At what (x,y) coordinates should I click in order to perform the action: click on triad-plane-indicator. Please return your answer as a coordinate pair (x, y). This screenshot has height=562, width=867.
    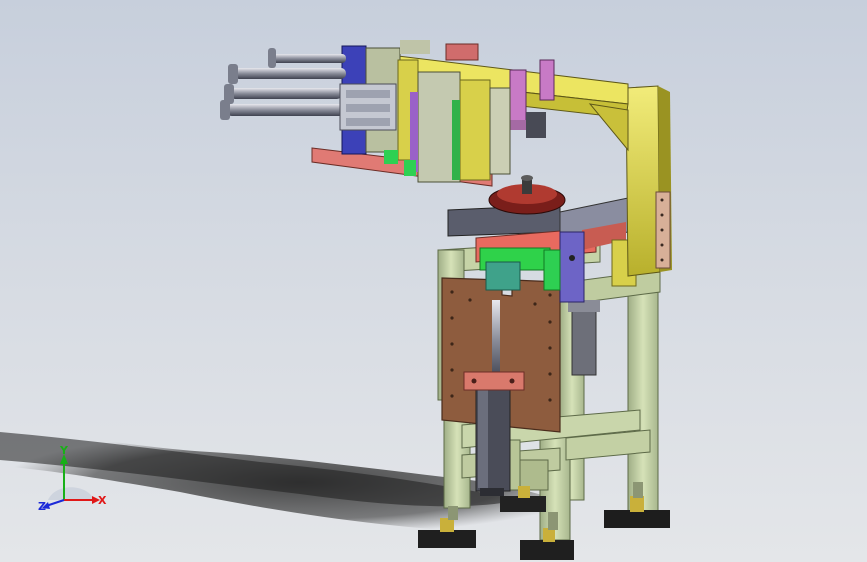
    Looking at the image, I should click on (71, 493).